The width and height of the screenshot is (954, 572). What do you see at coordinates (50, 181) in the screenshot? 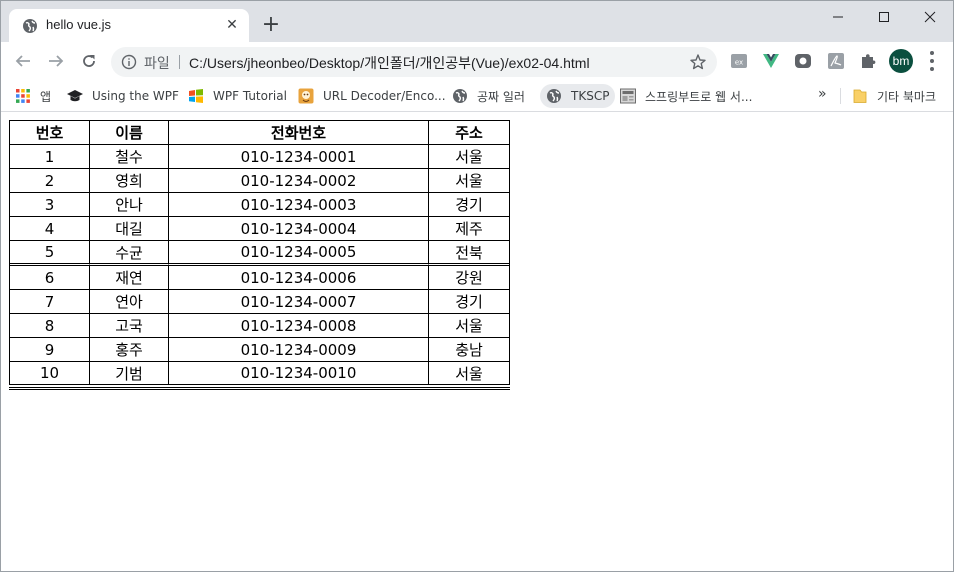
I see `cell-number: 2` at bounding box center [50, 181].